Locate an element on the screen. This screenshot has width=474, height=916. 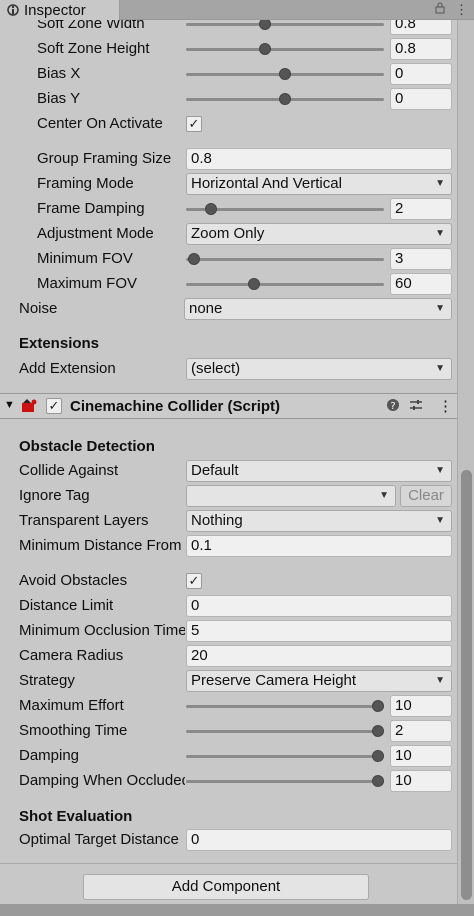
damping-when-occluded-row: Damping When Occluded 10 is located at coordinates (228, 781).